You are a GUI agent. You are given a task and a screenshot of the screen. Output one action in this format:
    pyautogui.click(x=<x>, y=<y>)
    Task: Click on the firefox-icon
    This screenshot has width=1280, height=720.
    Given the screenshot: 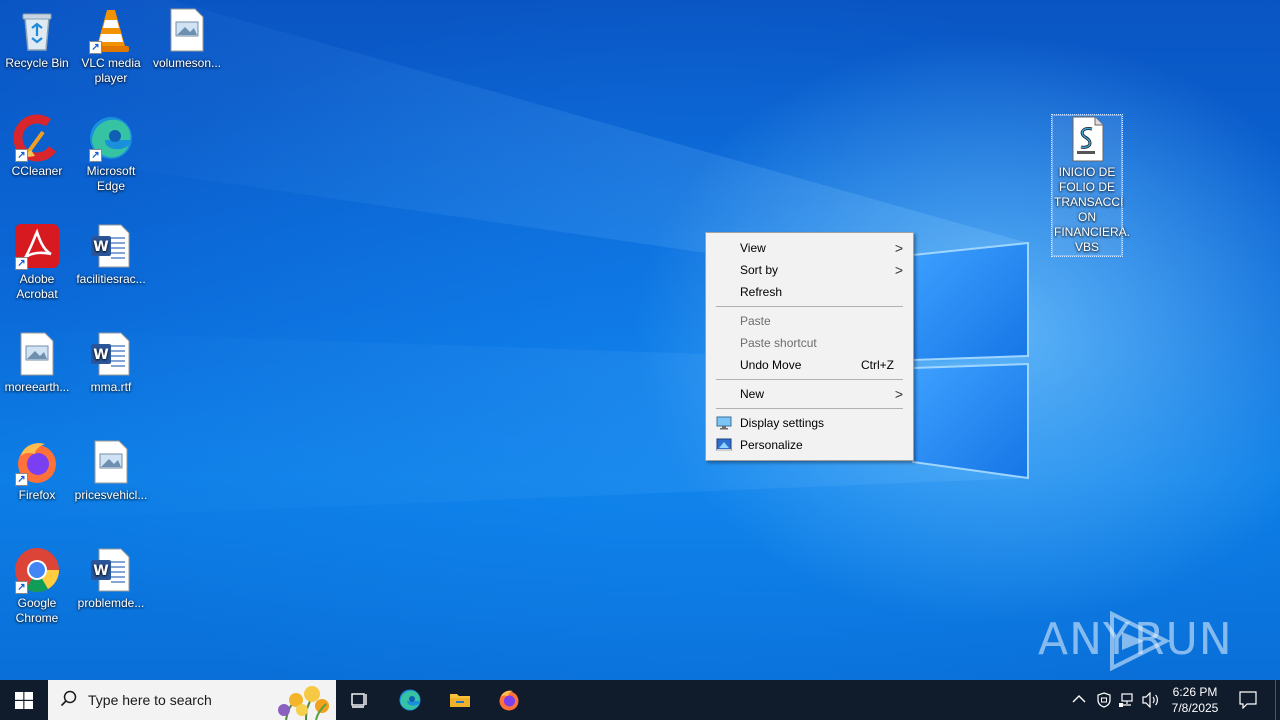 What is the action you would take?
    pyautogui.click(x=509, y=700)
    